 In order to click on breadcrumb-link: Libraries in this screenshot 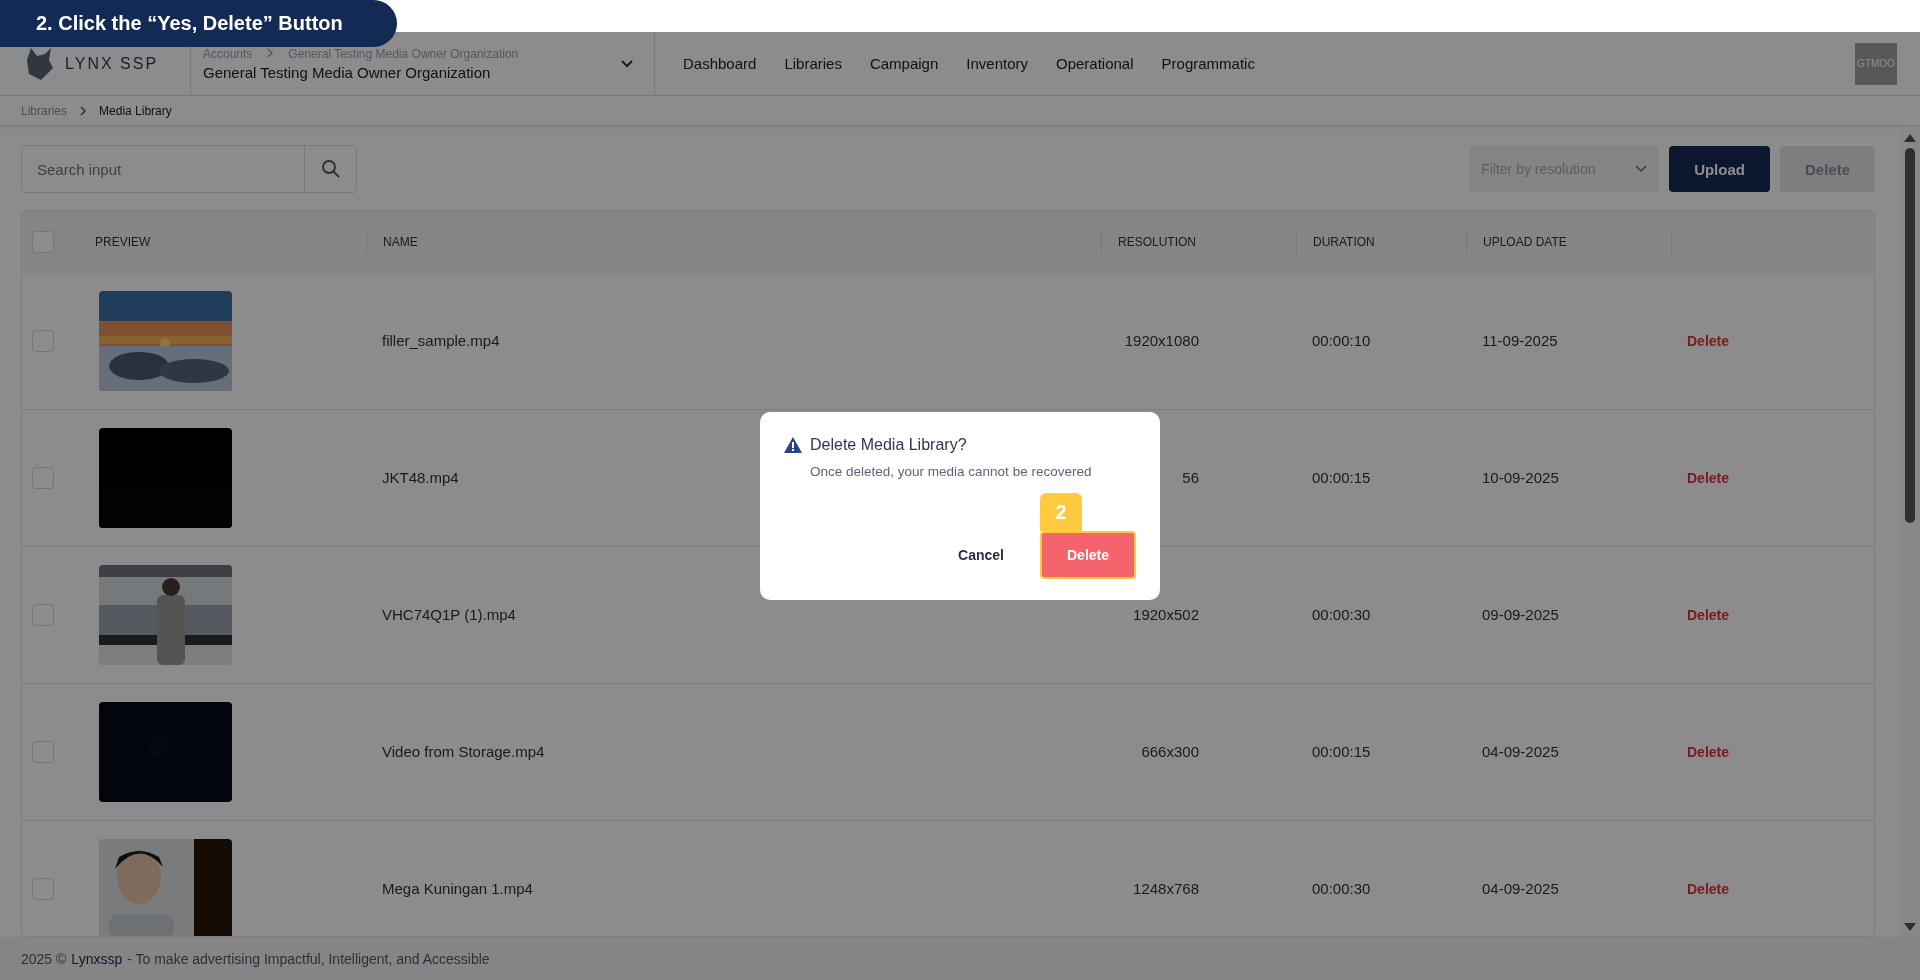, I will do `click(44, 110)`.